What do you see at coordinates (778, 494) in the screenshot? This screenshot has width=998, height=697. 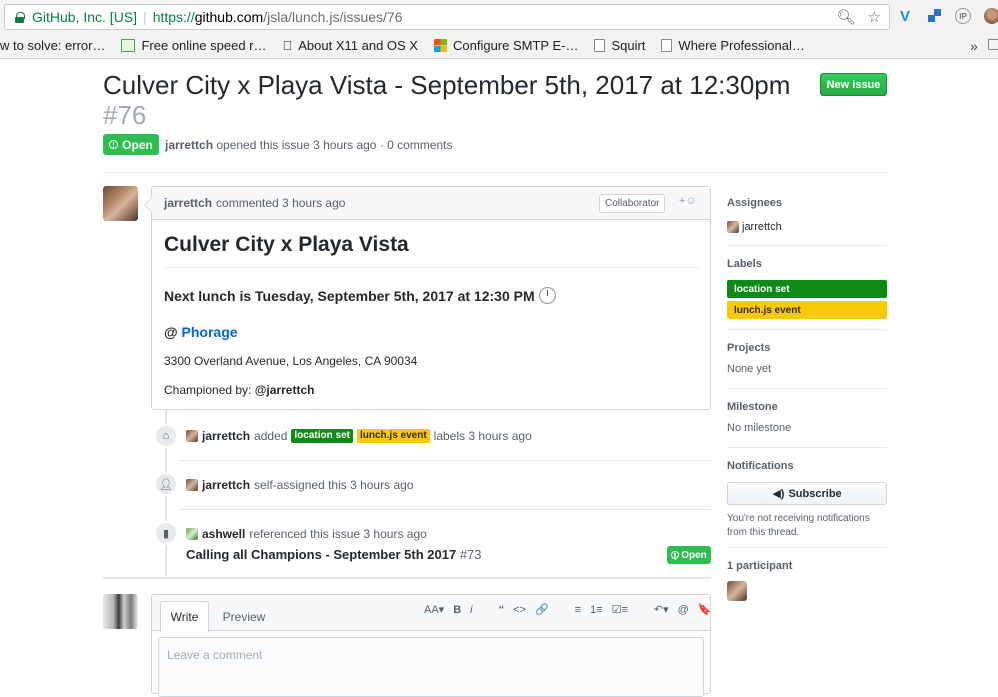 I see `speaker-icon: ◀)` at bounding box center [778, 494].